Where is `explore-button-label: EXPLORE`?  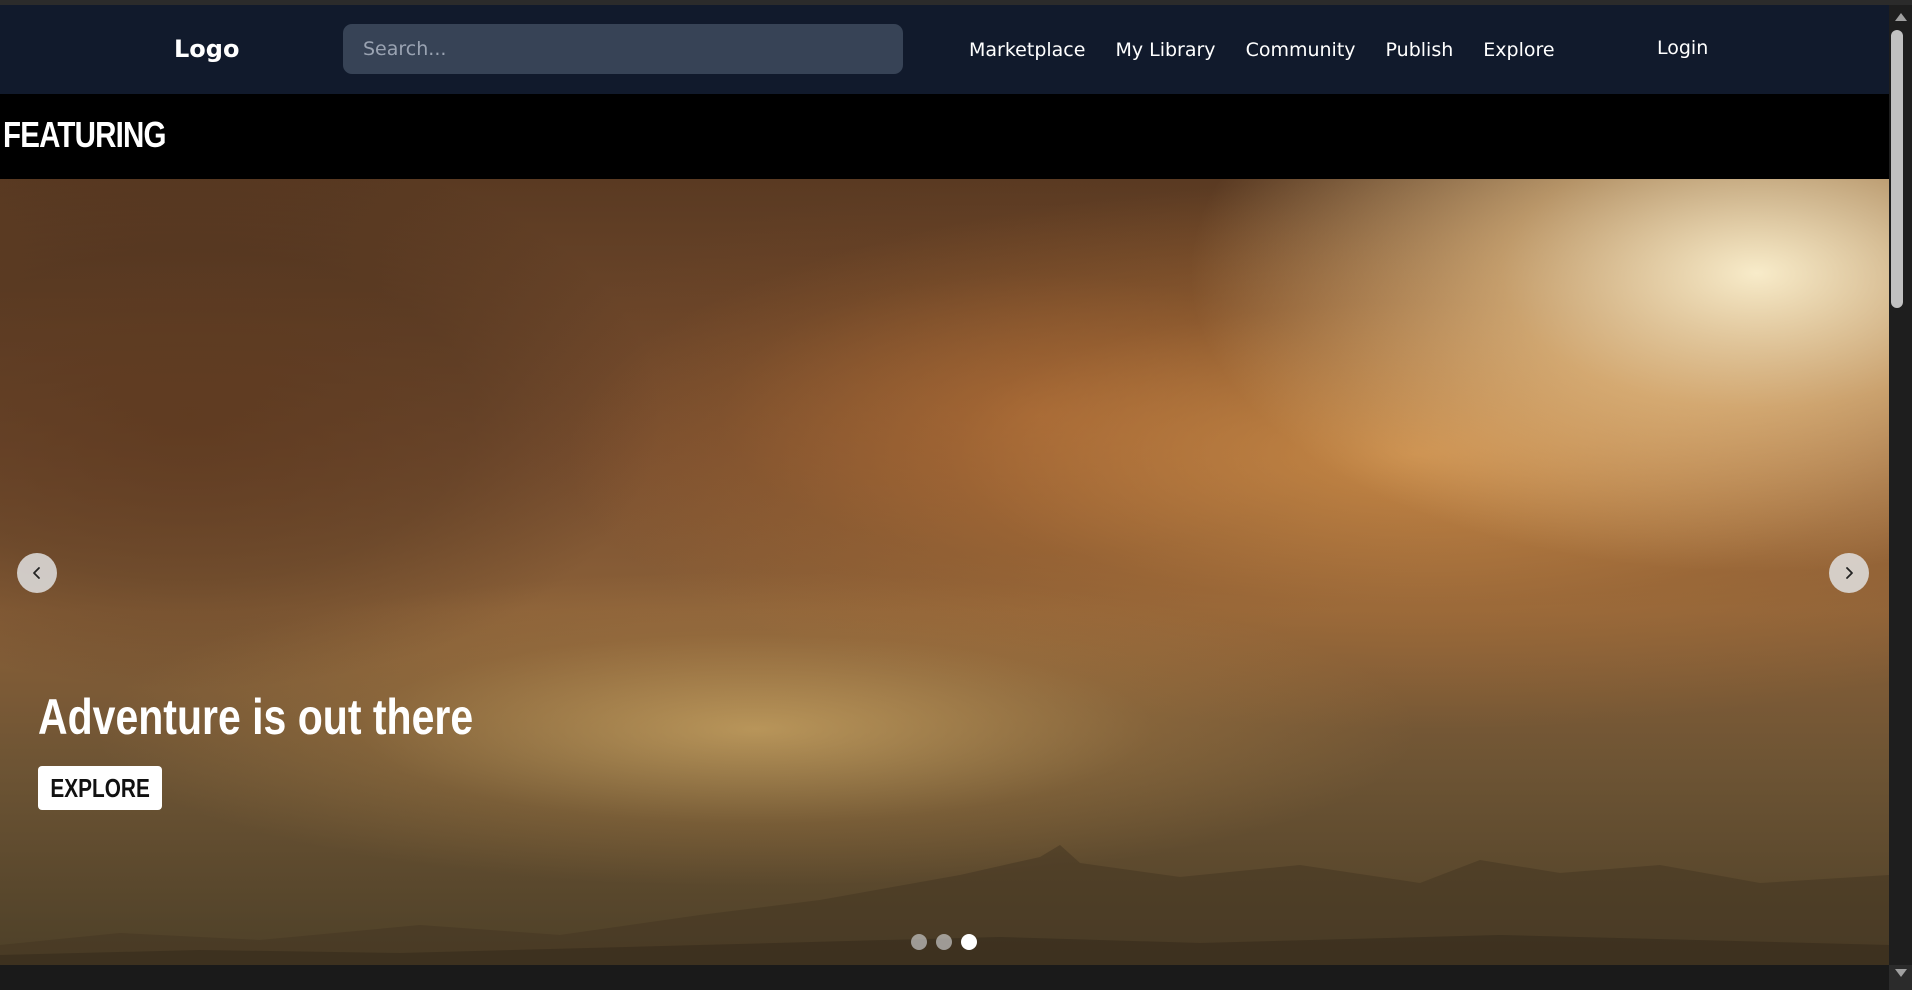 explore-button-label: EXPLORE is located at coordinates (100, 787).